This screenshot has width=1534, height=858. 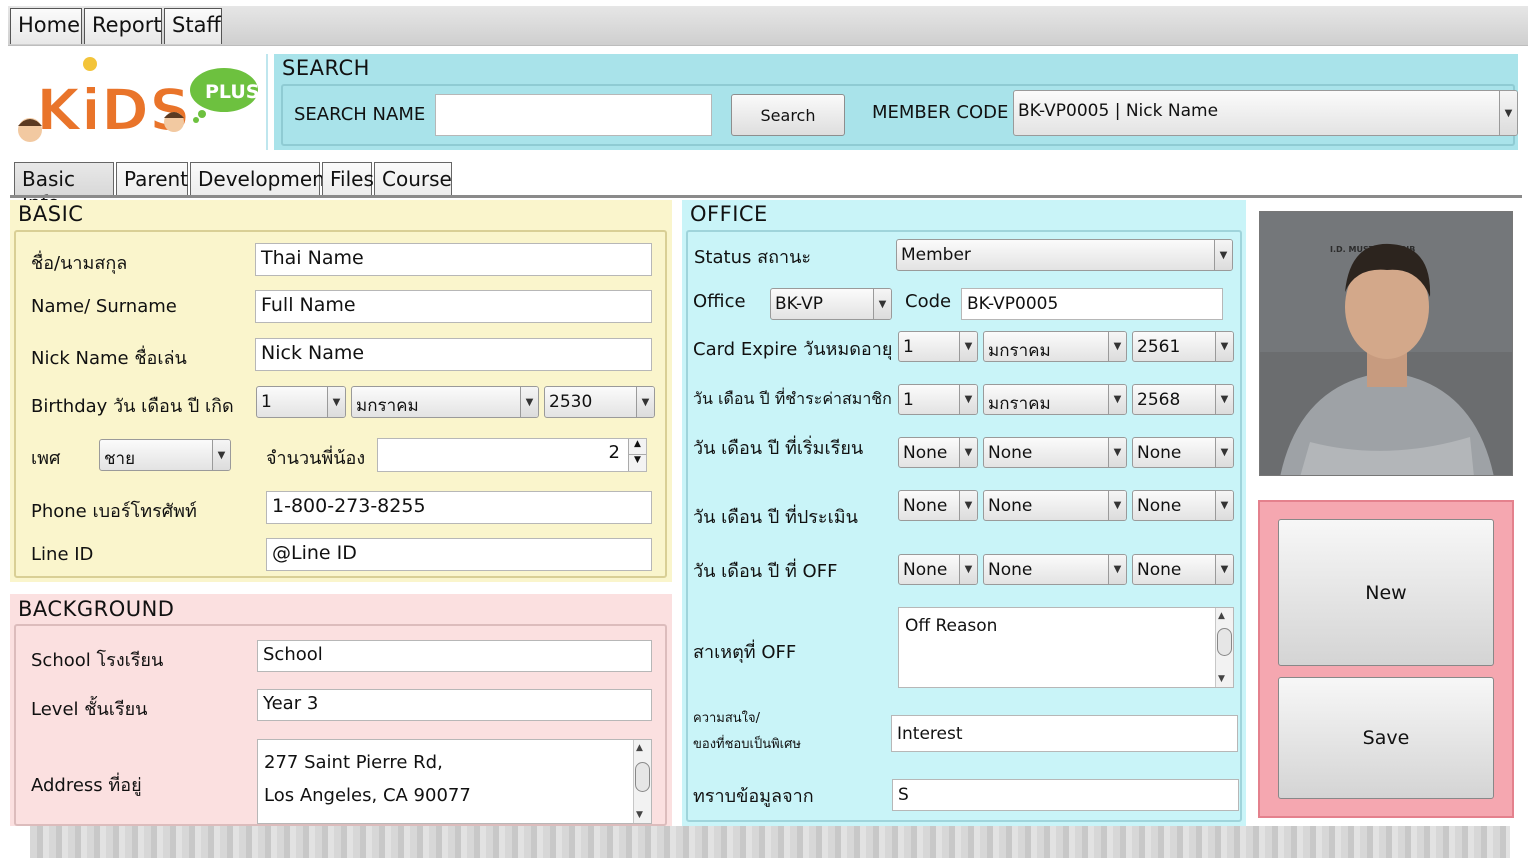 What do you see at coordinates (132, 406) in the screenshot?
I see `birthday-label: Birthday วัน เดือน ปี เกิด` at bounding box center [132, 406].